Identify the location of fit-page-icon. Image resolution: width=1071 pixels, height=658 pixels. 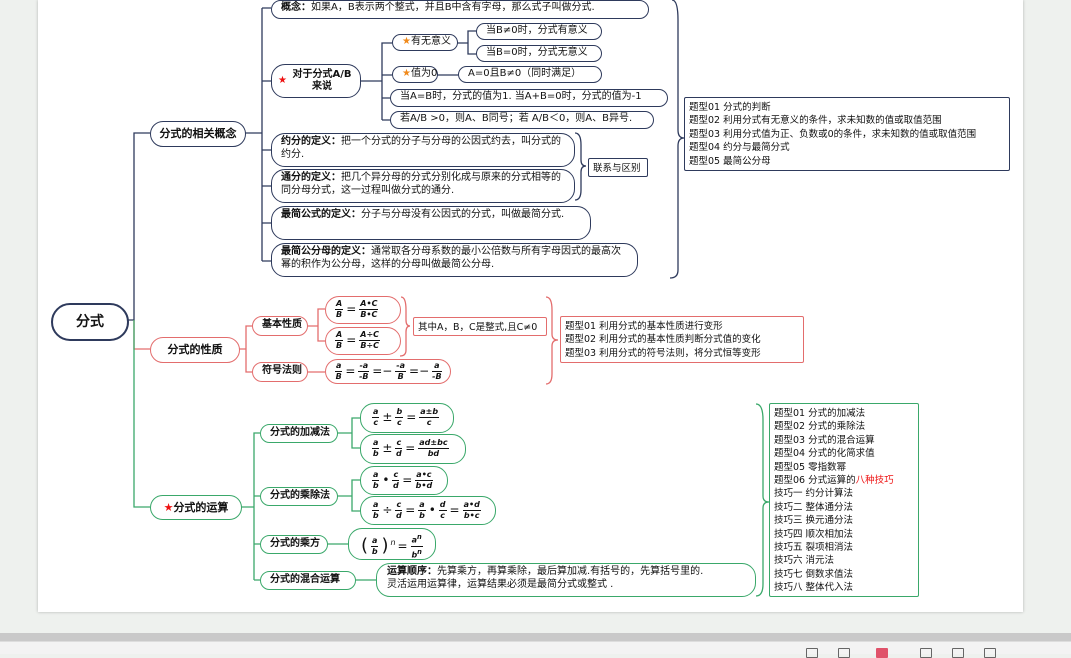
(926, 653).